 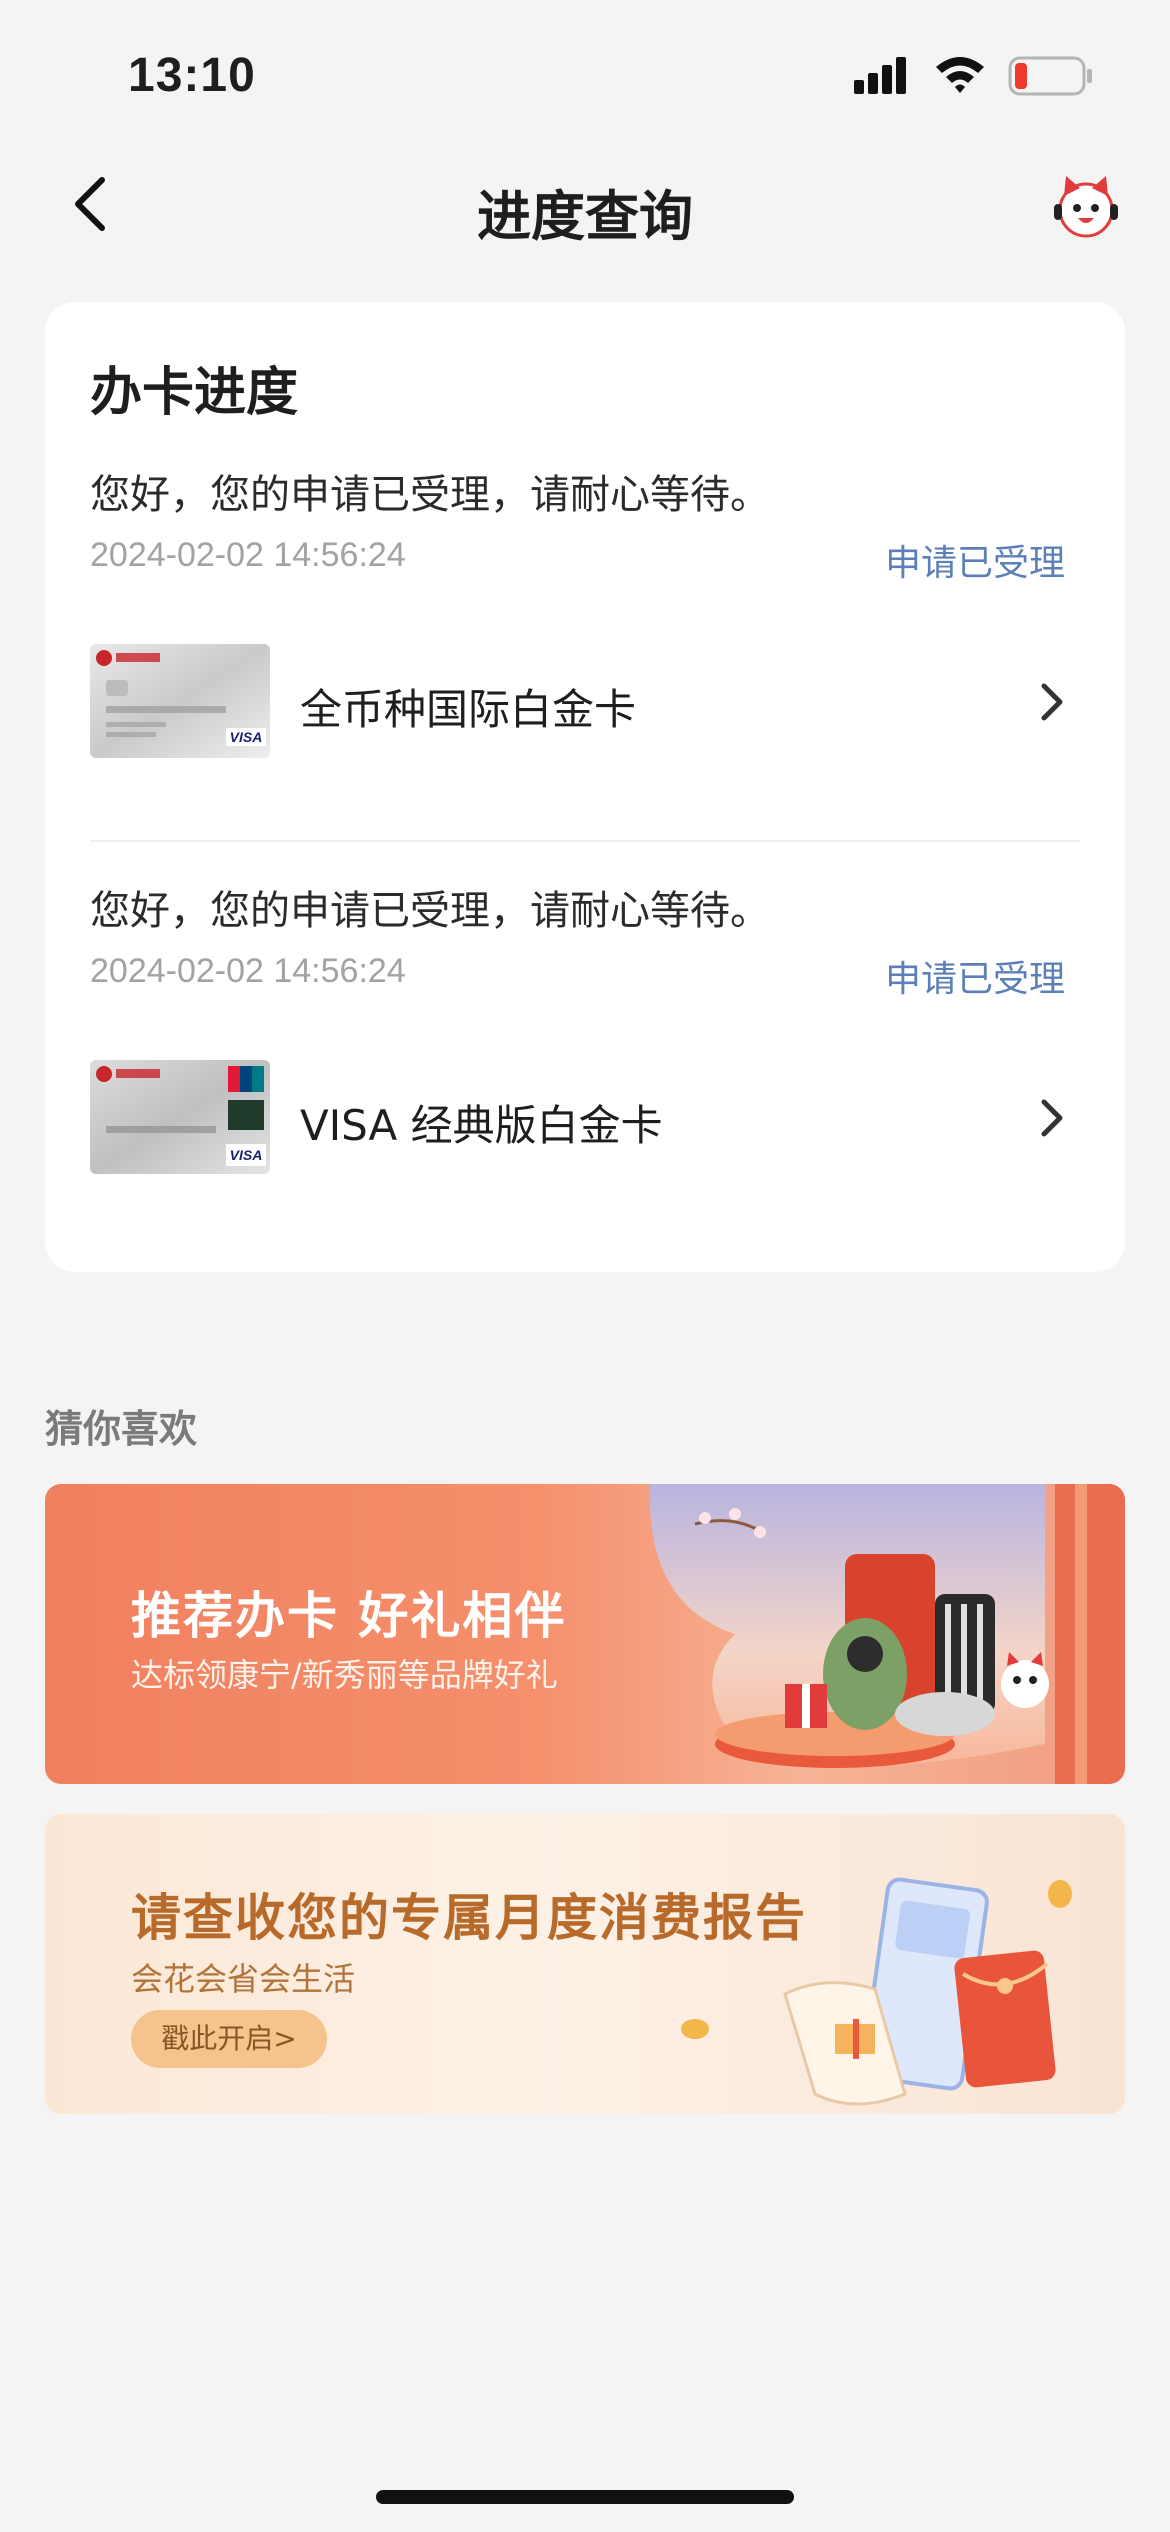 I want to click on card-name: VISA 经典版白金卡, so click(x=481, y=1125).